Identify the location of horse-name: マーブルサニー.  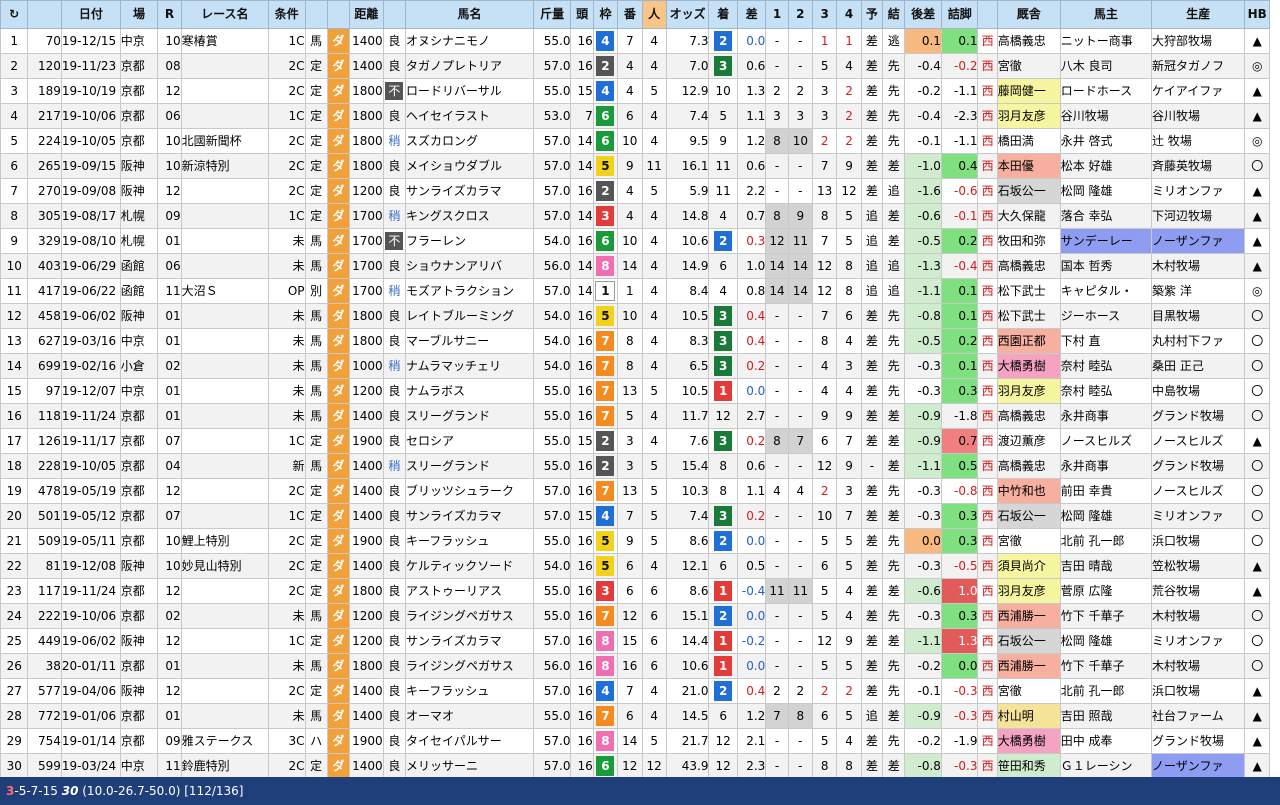
(469, 341).